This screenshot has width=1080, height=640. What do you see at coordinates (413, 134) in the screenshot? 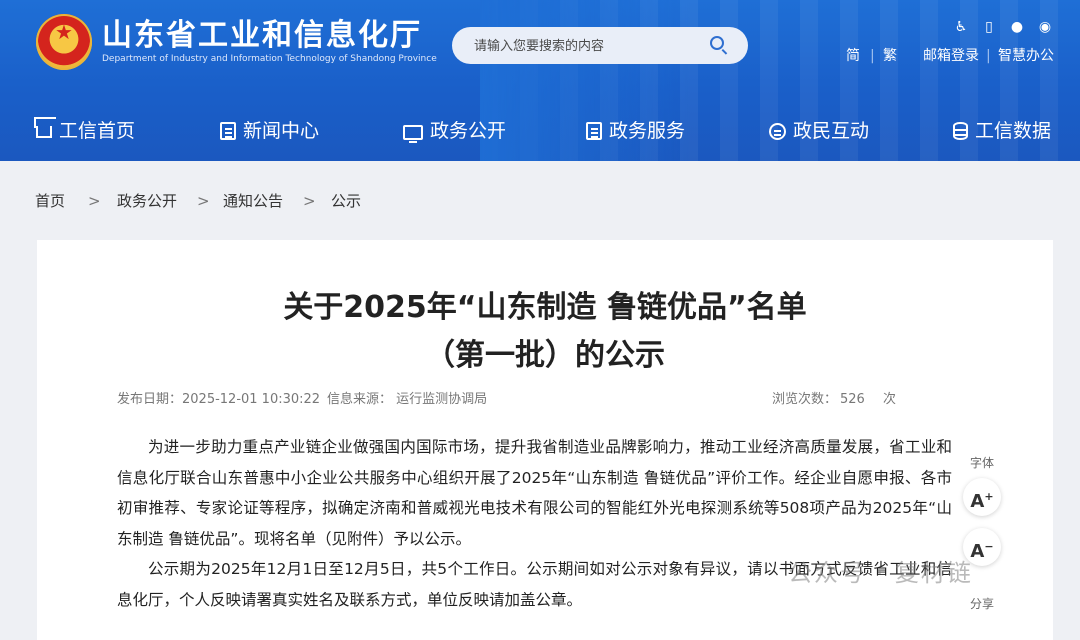
I see `screen-icon` at bounding box center [413, 134].